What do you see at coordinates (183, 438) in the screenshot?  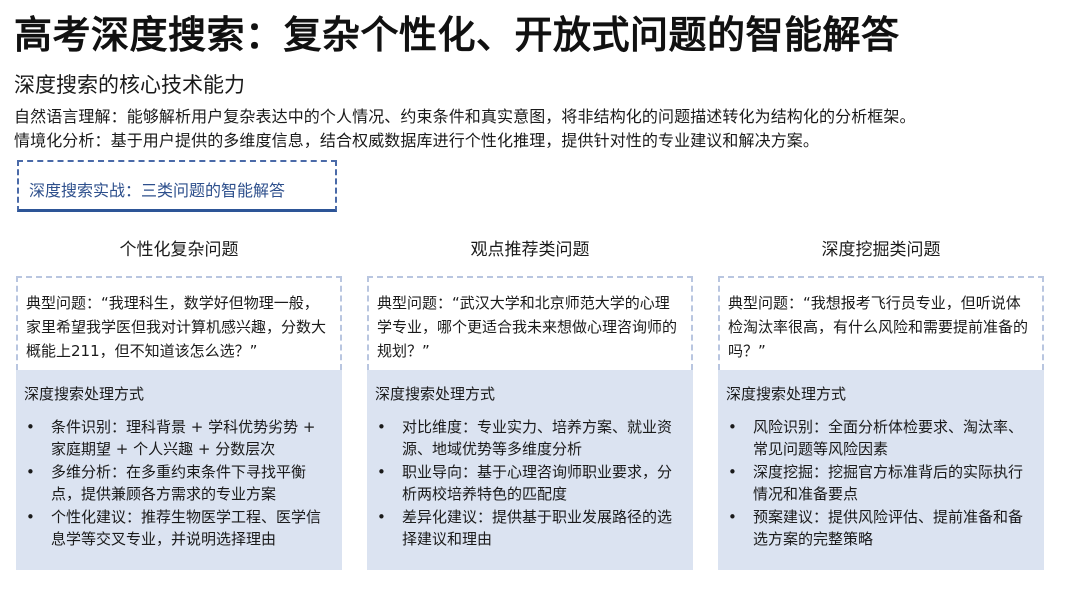 I see `list-item-text: 条件识别：理科背景 + 学科优势劣势 + 家庭期望 + 个人兴趣 + 分数层次` at bounding box center [183, 438].